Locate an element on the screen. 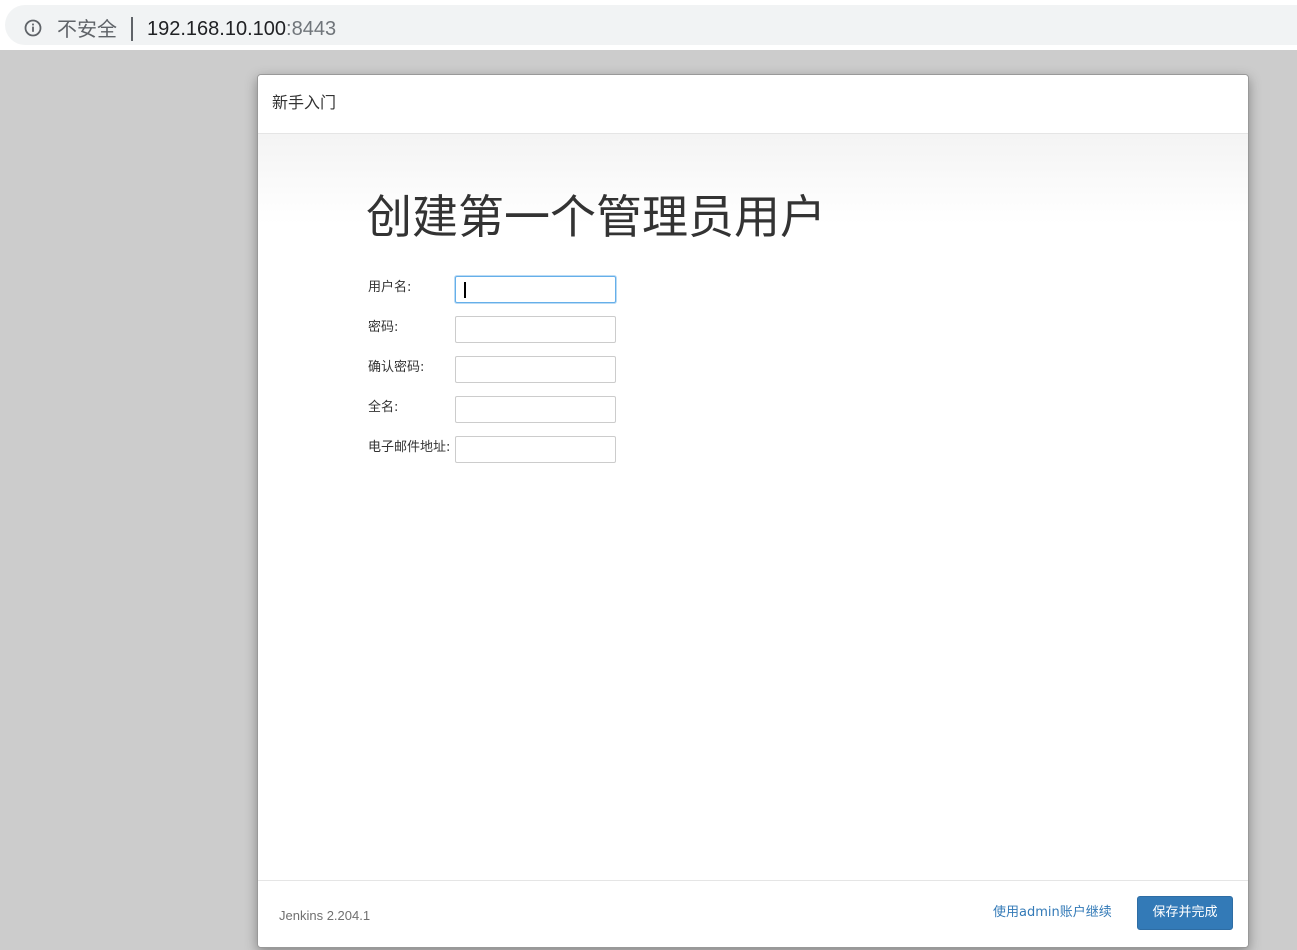  save-and-finish-button: 保存并完成 is located at coordinates (1185, 913).